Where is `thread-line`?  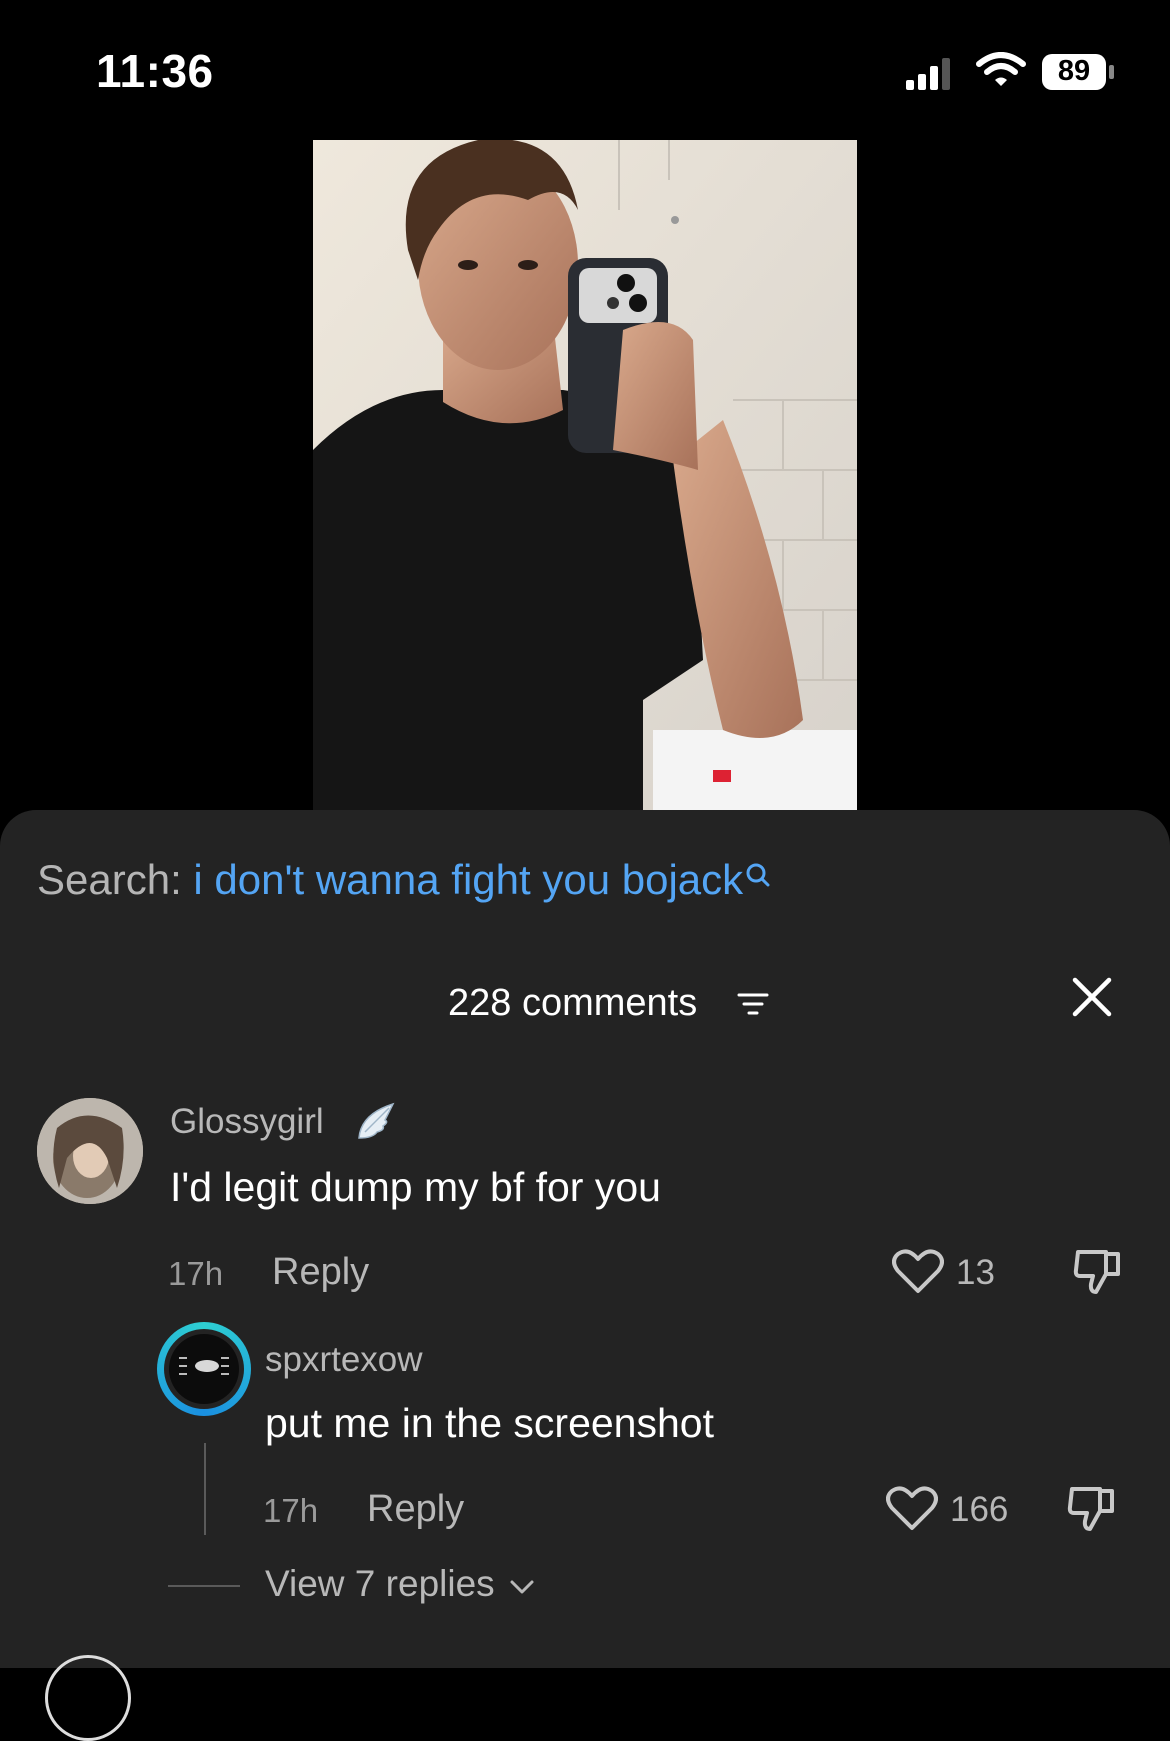 thread-line is located at coordinates (205, 1489).